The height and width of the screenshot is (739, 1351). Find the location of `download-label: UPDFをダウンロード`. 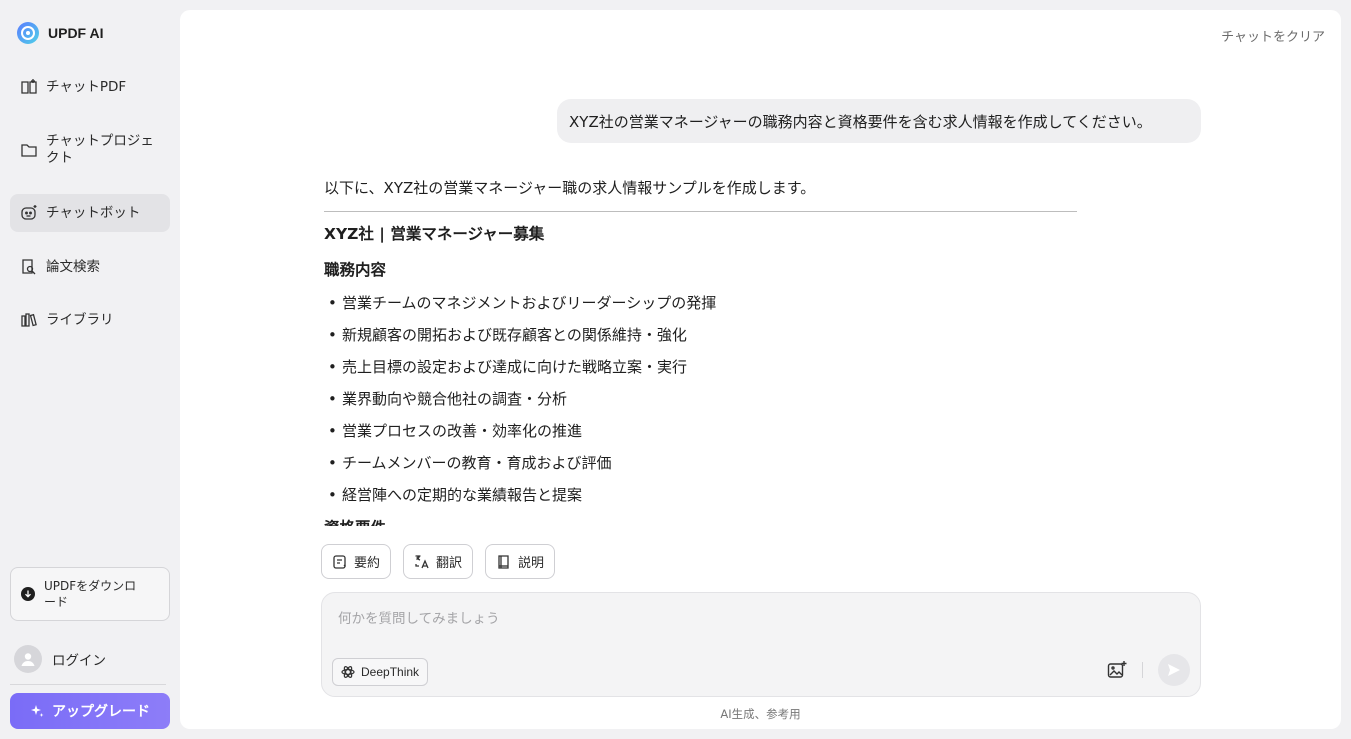

download-label: UPDFをダウンロード is located at coordinates (90, 594).